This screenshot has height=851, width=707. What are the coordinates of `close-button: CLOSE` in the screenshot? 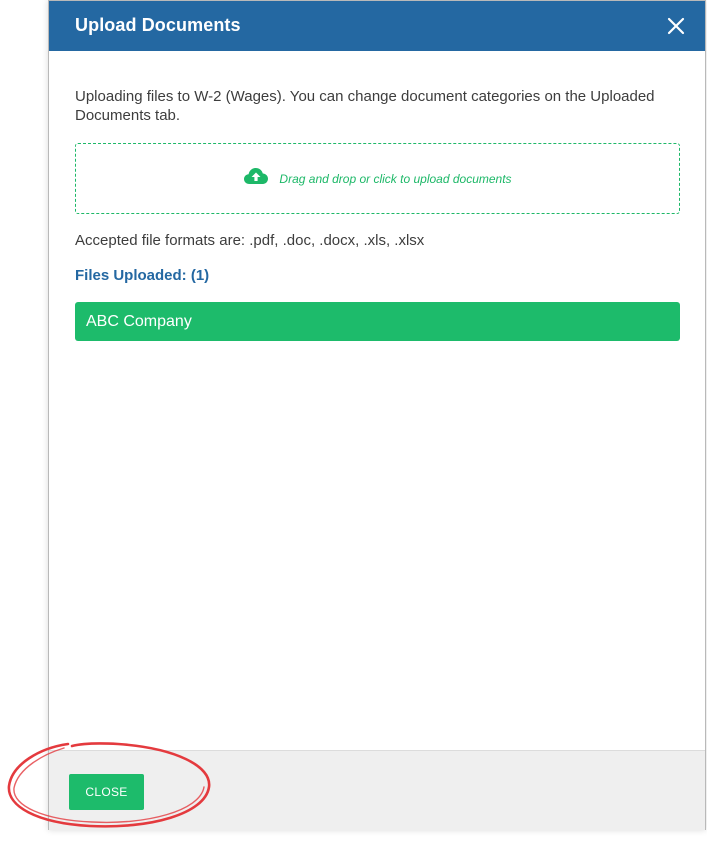 It's located at (106, 792).